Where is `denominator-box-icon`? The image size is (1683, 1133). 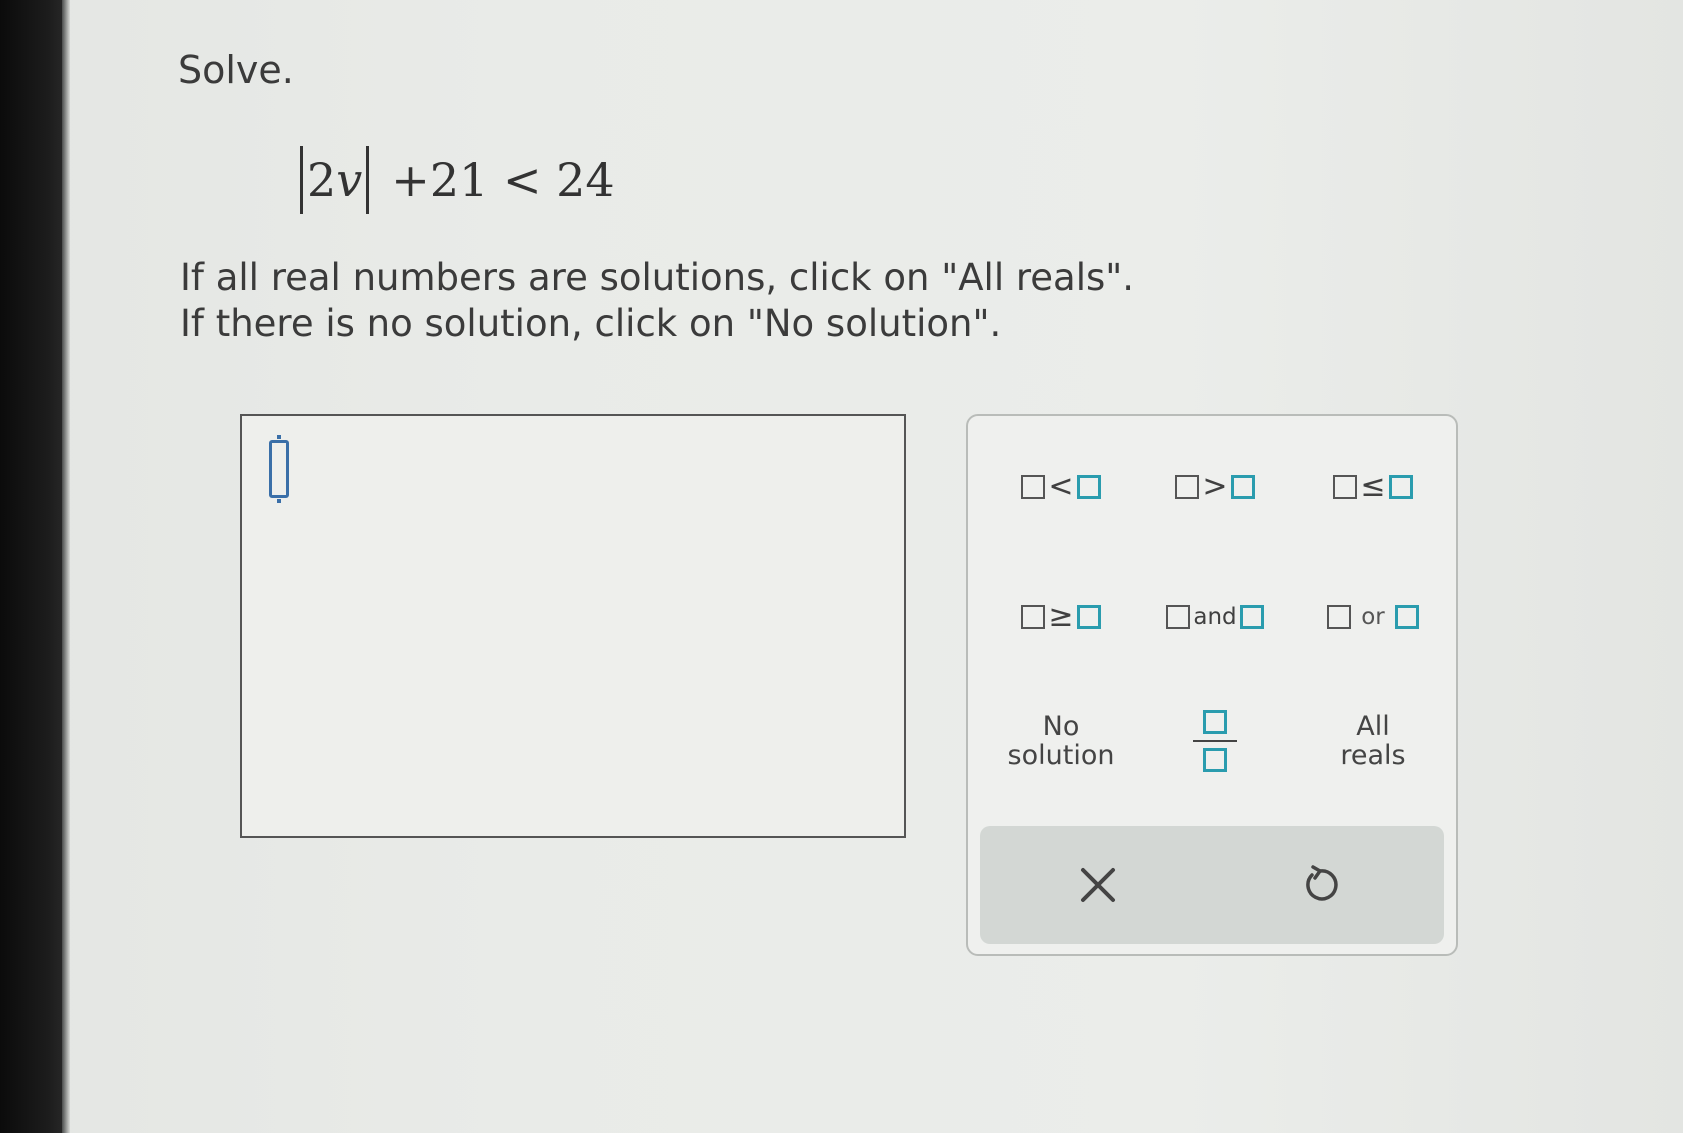 denominator-box-icon is located at coordinates (1215, 760).